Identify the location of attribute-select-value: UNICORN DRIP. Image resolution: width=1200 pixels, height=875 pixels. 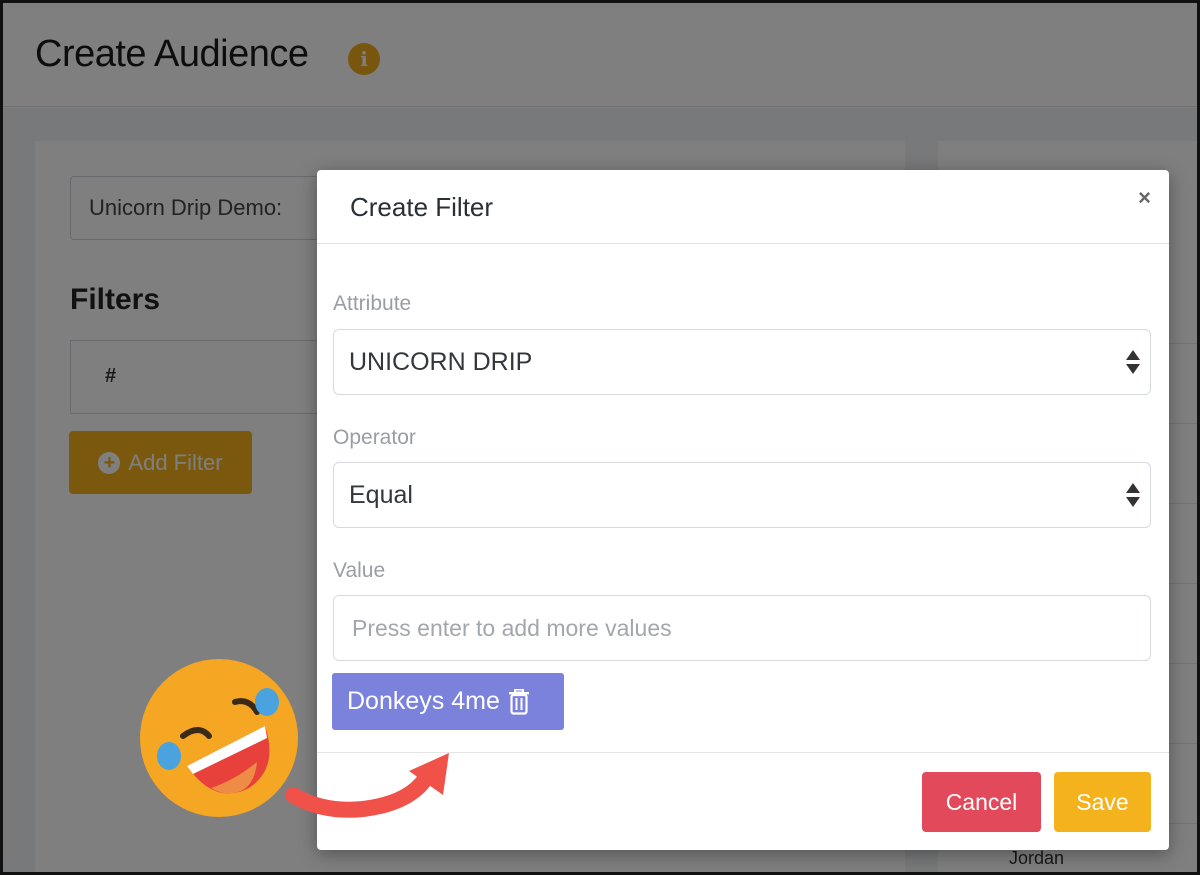
(441, 362).